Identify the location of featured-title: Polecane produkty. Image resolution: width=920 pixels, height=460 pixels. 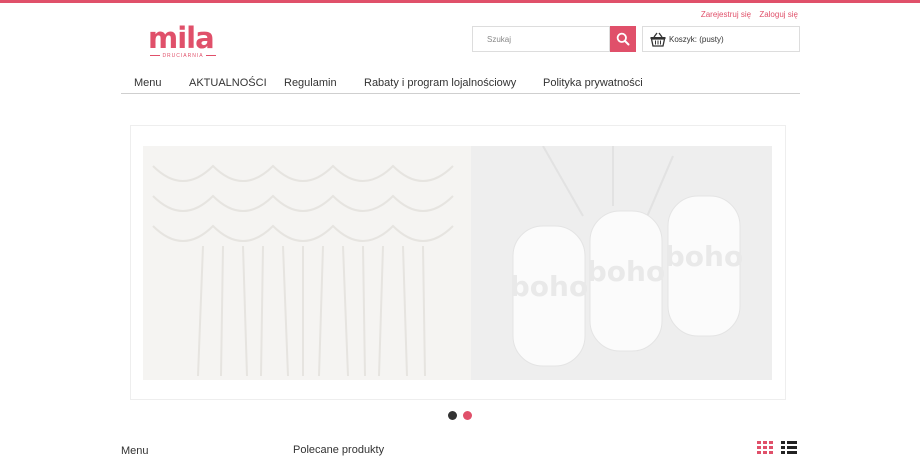
(339, 450).